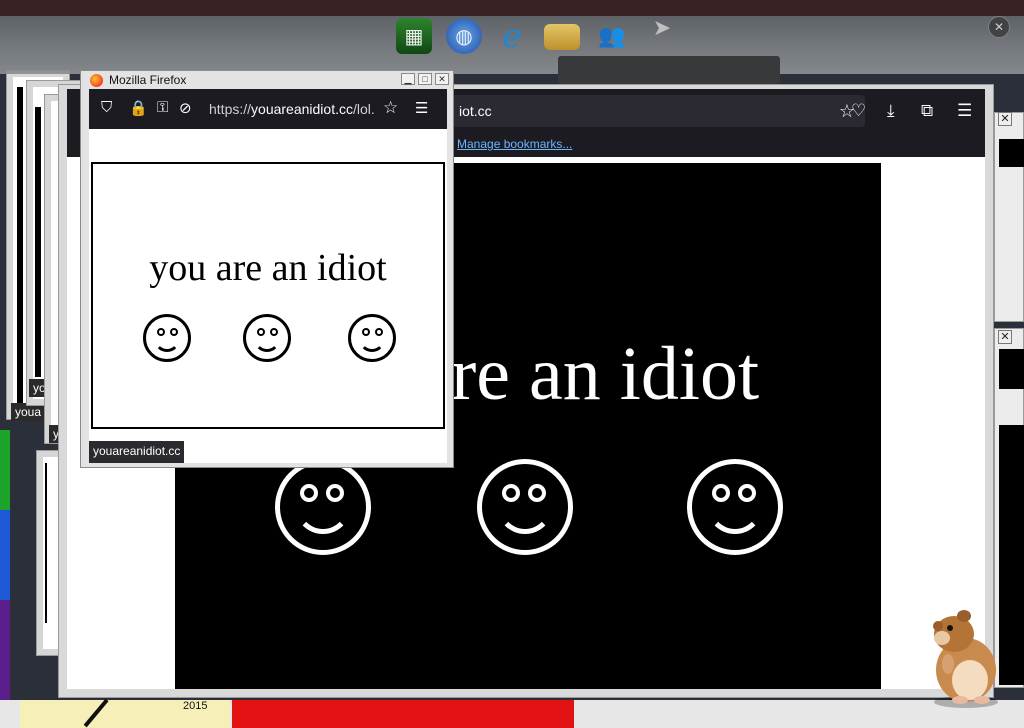 The width and height of the screenshot is (1024, 728). What do you see at coordinates (605, 374) in the screenshot?
I see `page-heading: re an idiot` at bounding box center [605, 374].